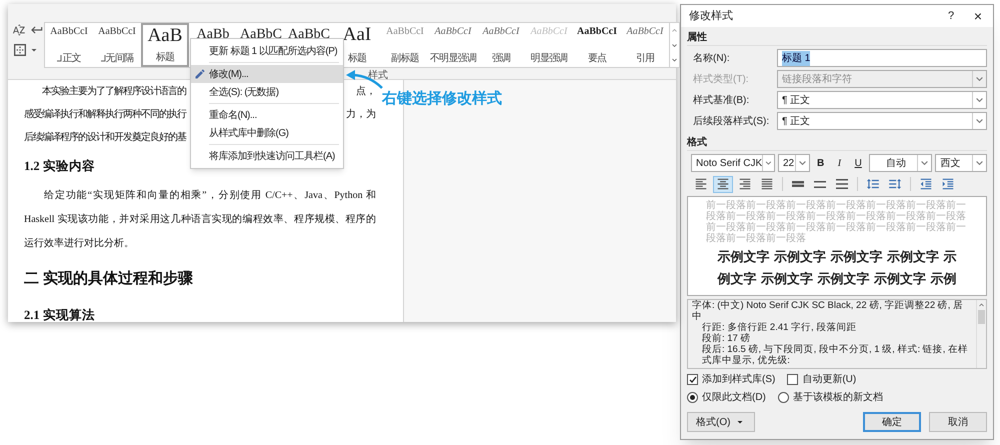  What do you see at coordinates (858, 163) in the screenshot?
I see `underline-button: U` at bounding box center [858, 163].